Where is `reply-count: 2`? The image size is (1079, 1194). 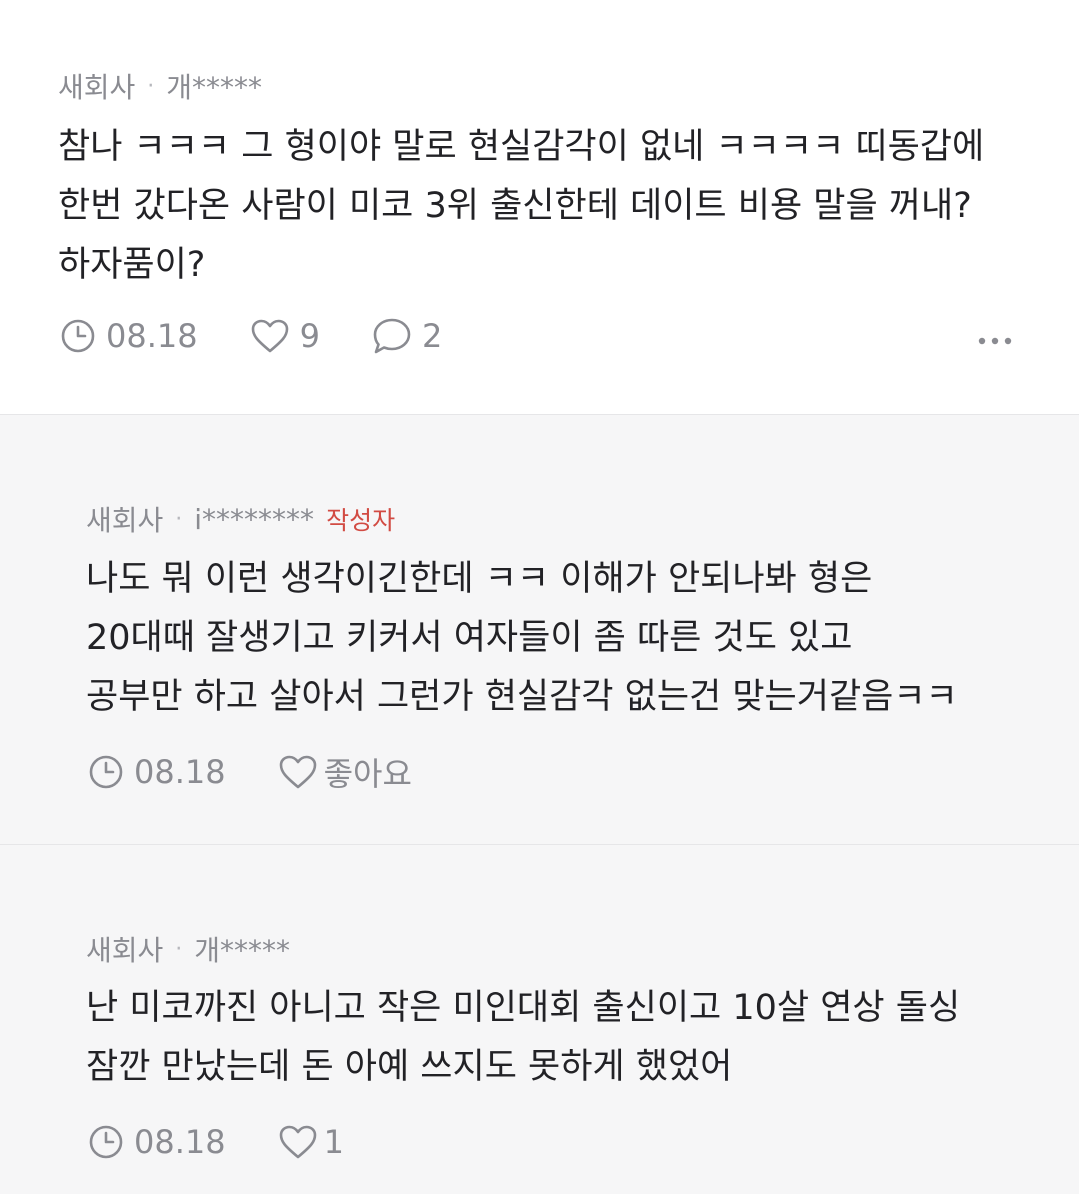 reply-count: 2 is located at coordinates (432, 336).